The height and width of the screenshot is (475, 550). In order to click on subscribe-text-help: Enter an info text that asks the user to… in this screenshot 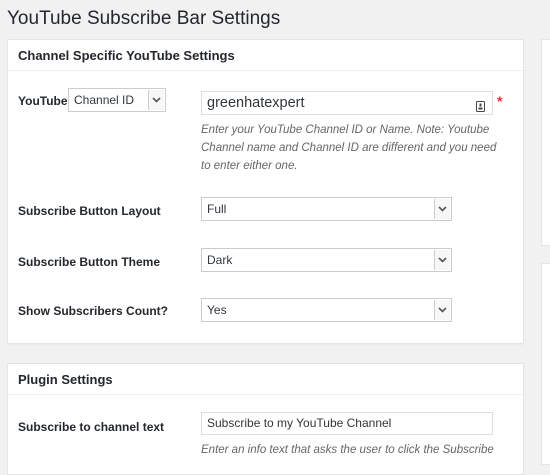, I will do `click(347, 450)`.